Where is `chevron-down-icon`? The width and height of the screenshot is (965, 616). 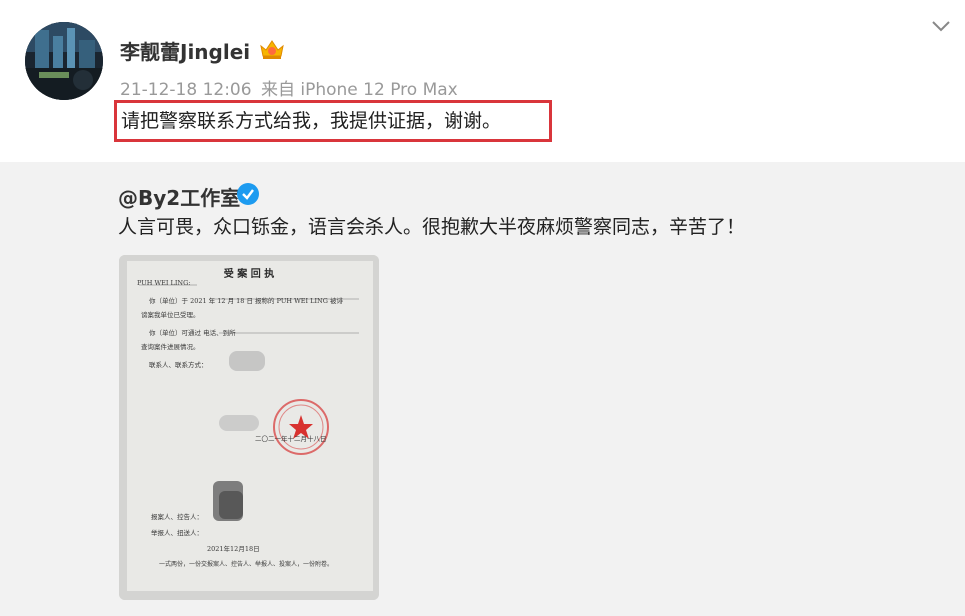
chevron-down-icon is located at coordinates (941, 26).